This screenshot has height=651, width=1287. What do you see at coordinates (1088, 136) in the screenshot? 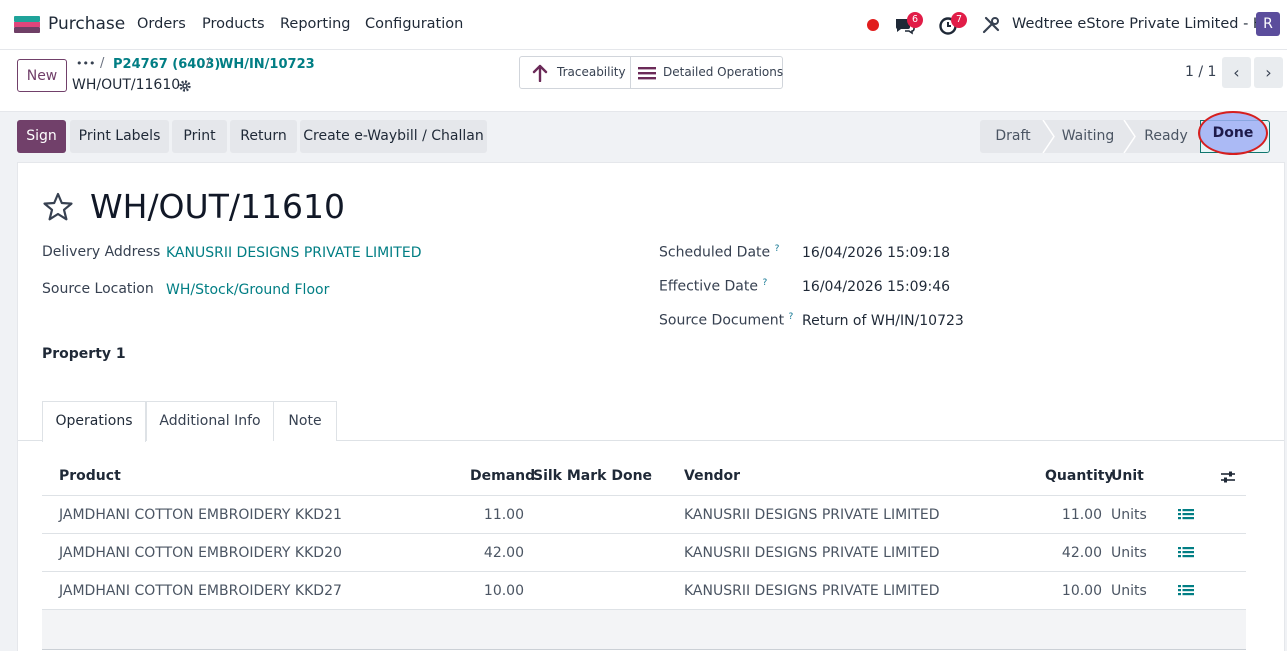
I see `stage-waiting: Waiting` at bounding box center [1088, 136].